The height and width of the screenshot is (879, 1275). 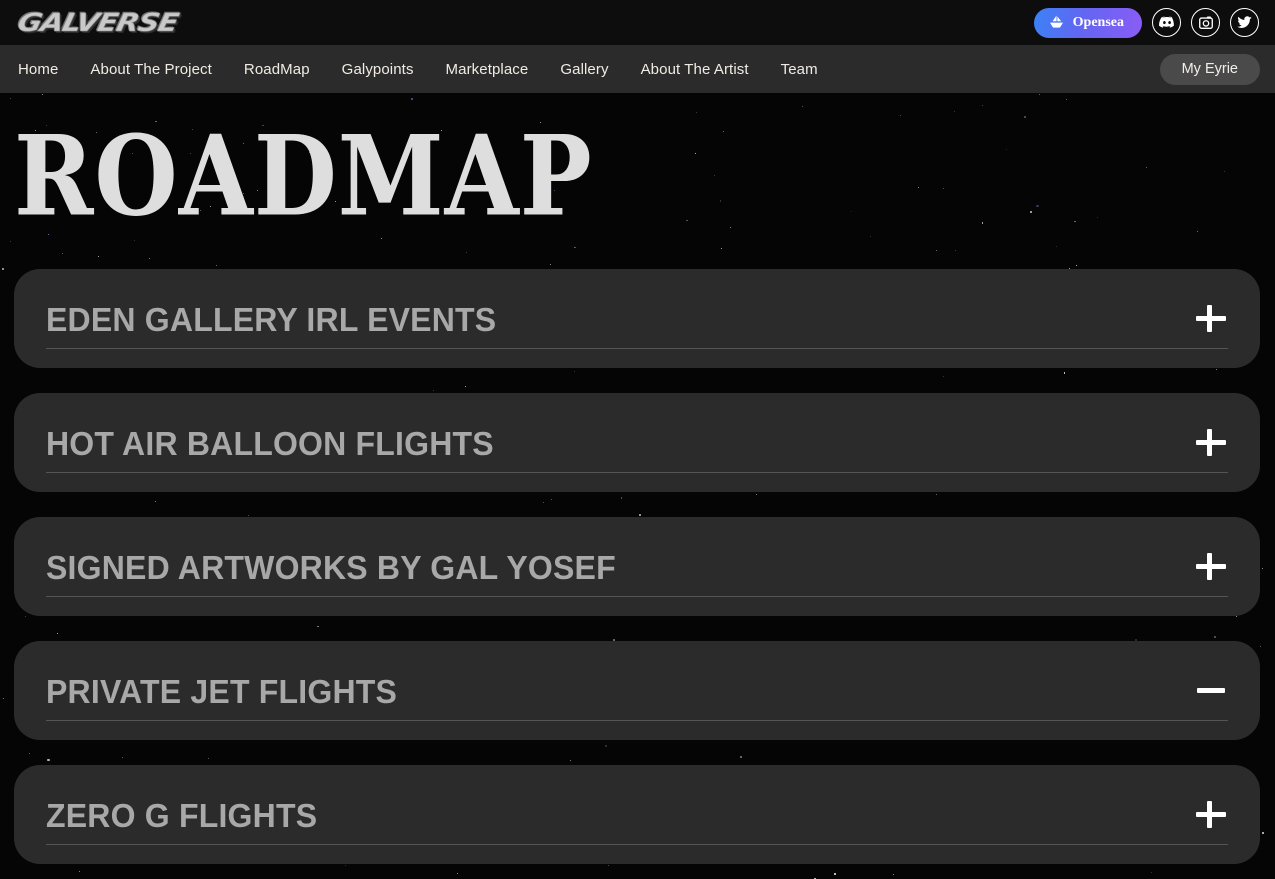 What do you see at coordinates (151, 69) in the screenshot?
I see `nav-item-about-the-project: About The Project` at bounding box center [151, 69].